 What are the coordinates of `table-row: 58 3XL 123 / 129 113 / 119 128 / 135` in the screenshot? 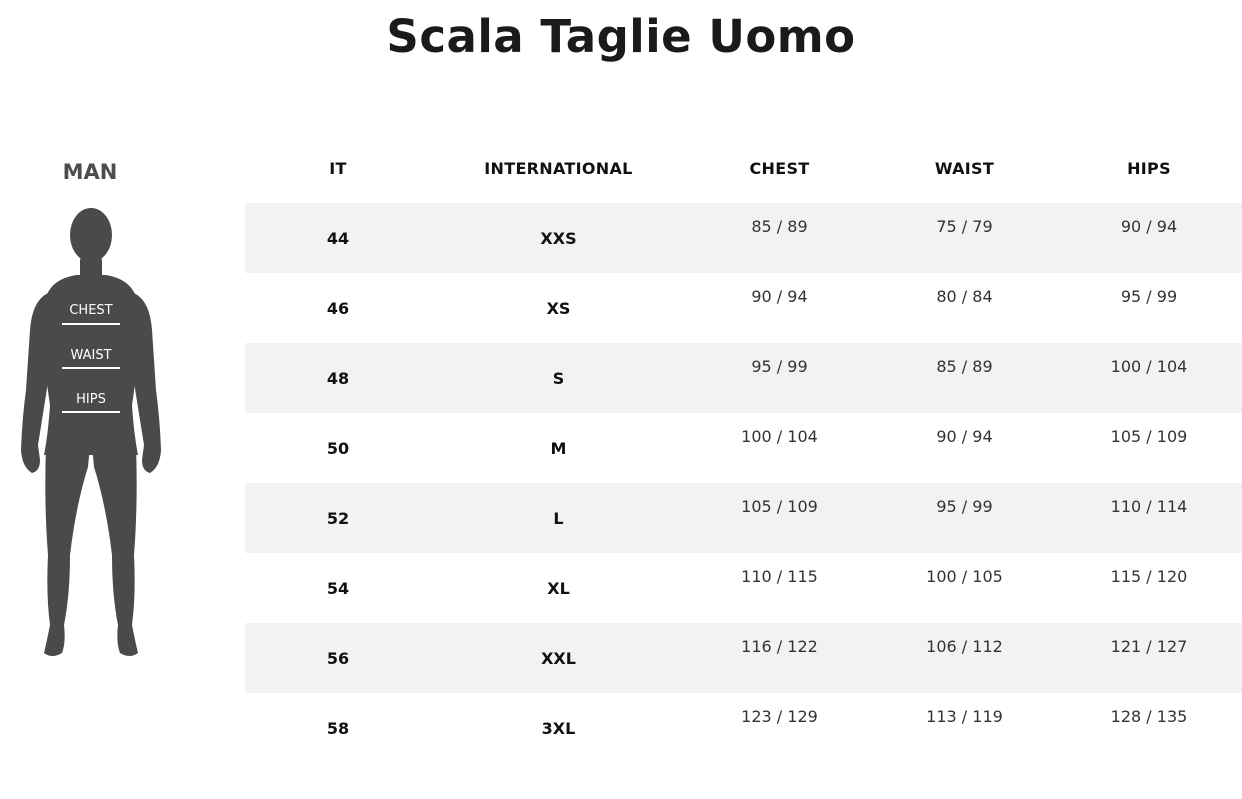 It's located at (743, 728).